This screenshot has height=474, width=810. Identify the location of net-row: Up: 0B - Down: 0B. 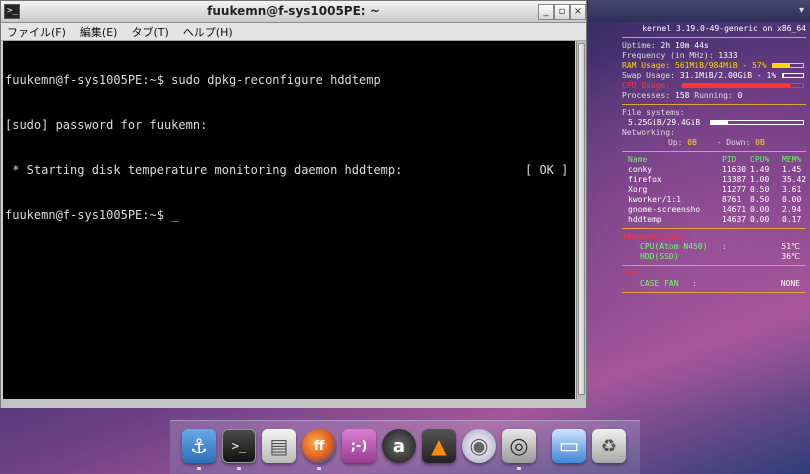
(714, 143).